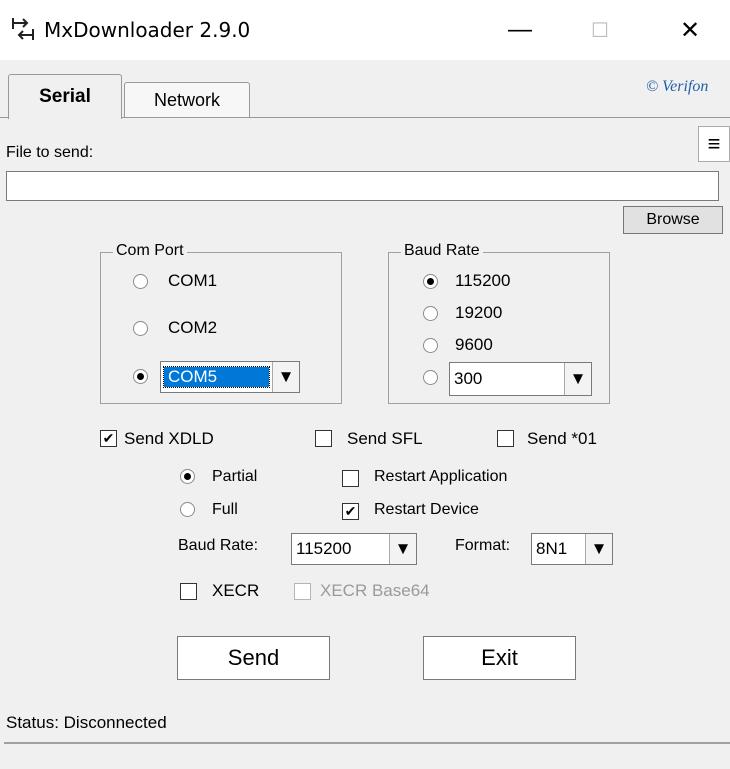  What do you see at coordinates (187, 476) in the screenshot?
I see `partial-radio` at bounding box center [187, 476].